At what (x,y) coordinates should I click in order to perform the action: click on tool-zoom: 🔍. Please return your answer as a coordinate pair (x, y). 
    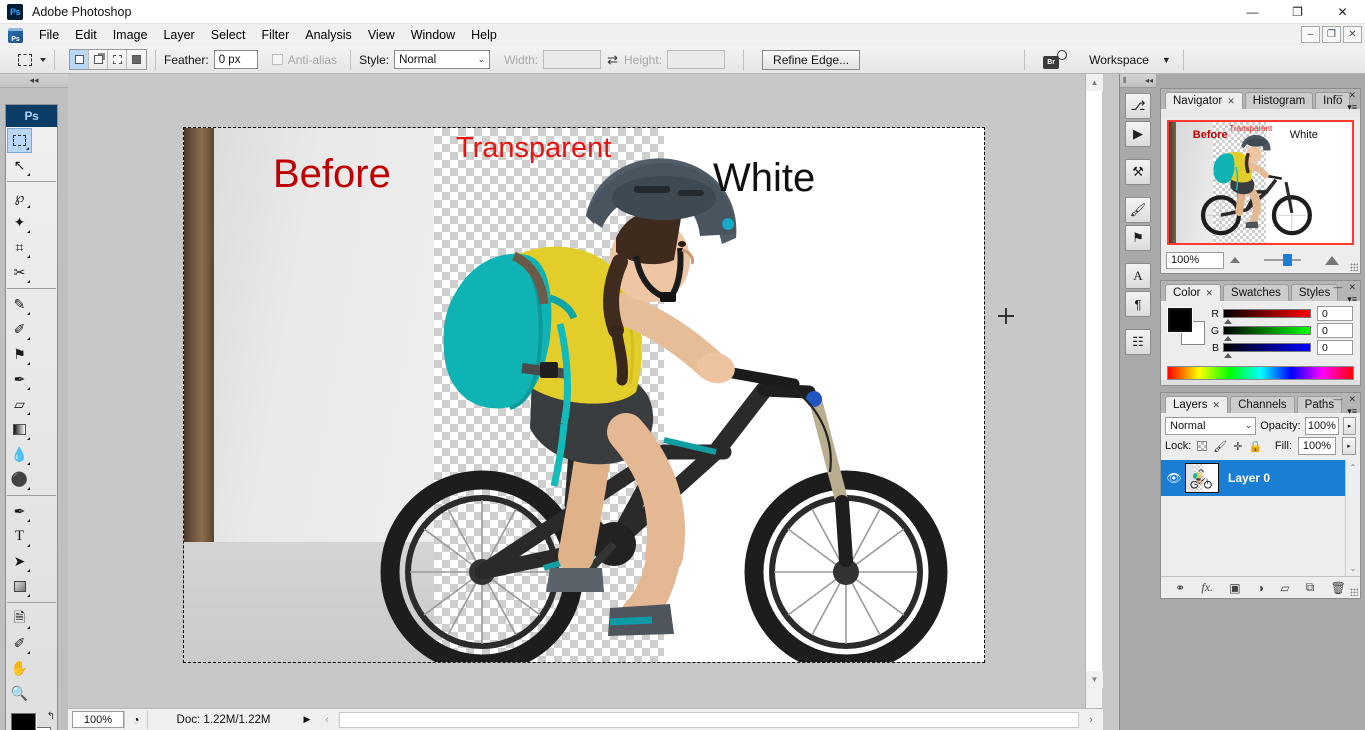
    Looking at the image, I should click on (19, 693).